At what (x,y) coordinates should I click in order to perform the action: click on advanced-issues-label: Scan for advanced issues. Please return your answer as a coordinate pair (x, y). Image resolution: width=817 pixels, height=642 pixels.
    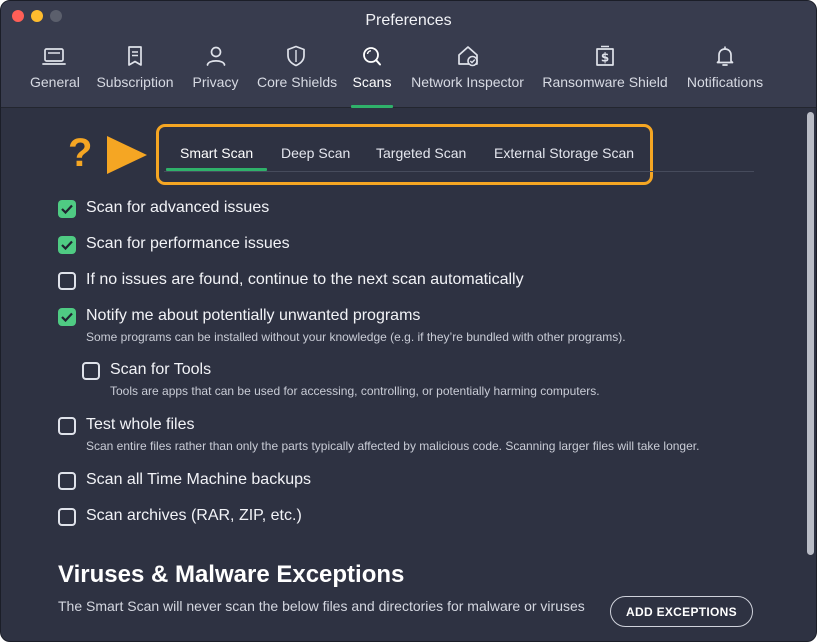
    Looking at the image, I should click on (178, 207).